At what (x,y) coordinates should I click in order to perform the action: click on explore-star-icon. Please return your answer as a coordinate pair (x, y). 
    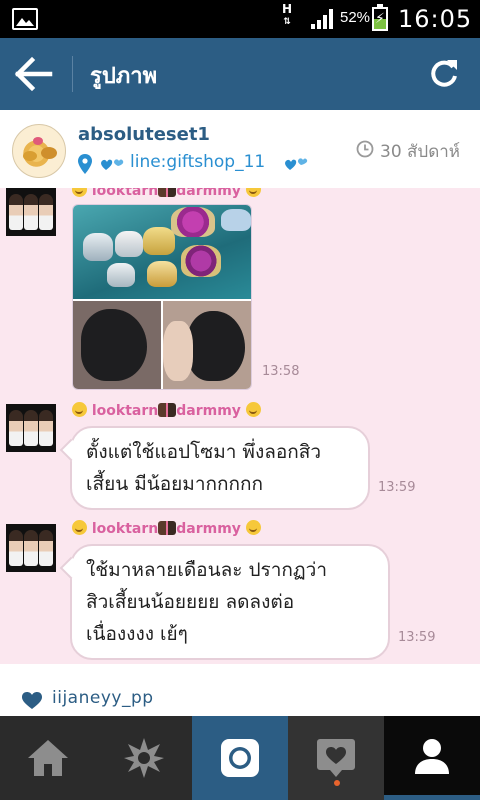
    Looking at the image, I should click on (144, 758).